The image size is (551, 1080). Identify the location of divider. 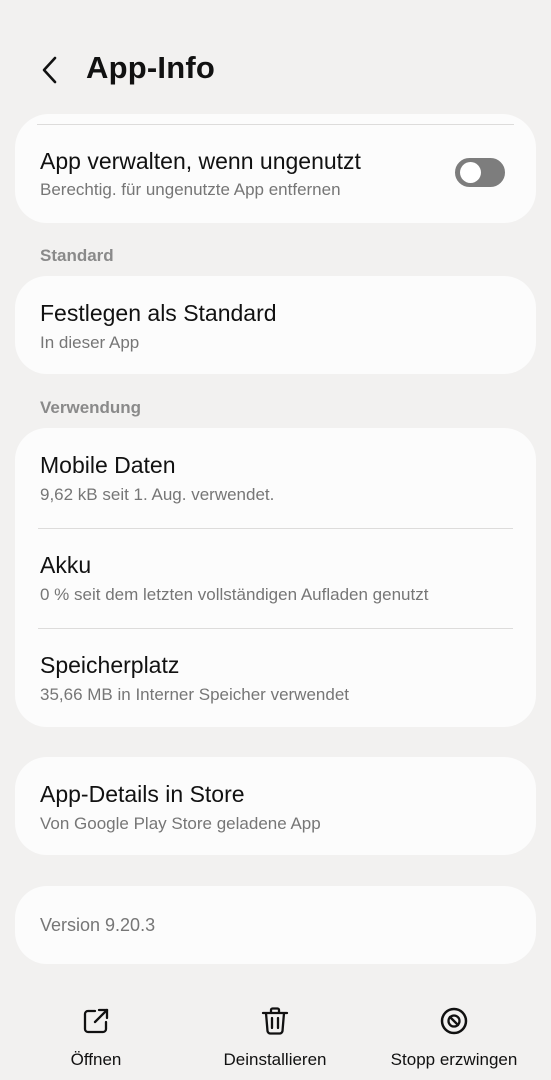
(275, 124).